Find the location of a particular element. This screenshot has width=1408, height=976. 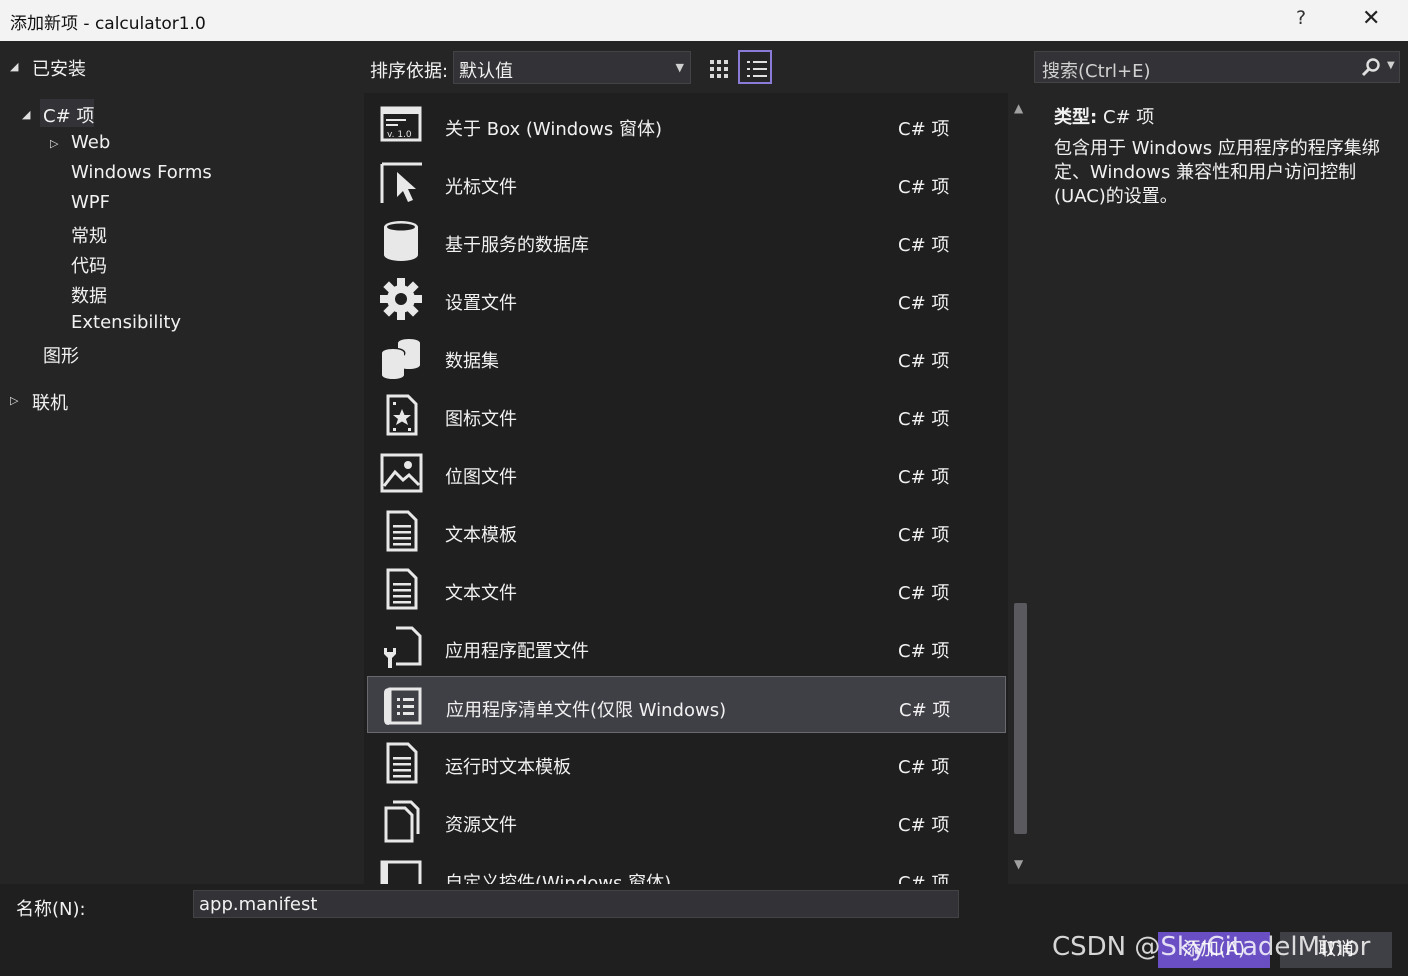

tree-item-installed: 已安装 is located at coordinates (59, 68).